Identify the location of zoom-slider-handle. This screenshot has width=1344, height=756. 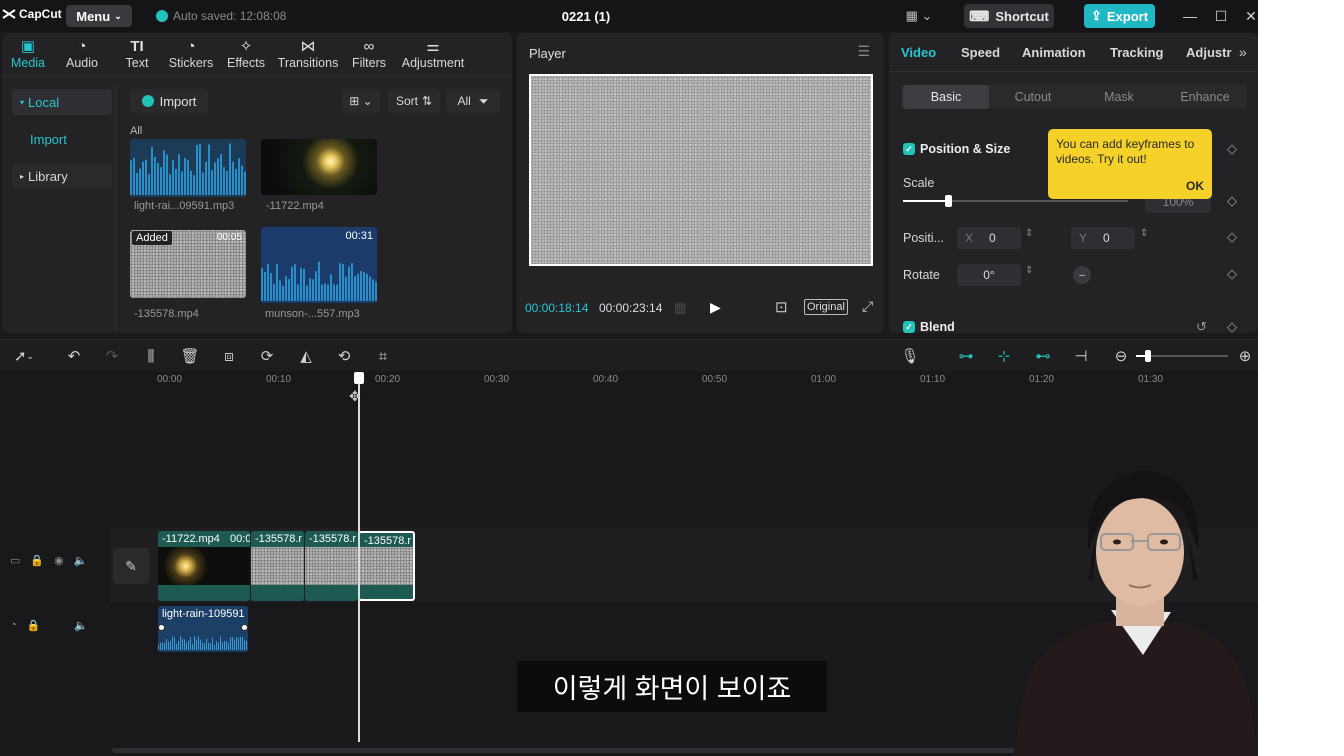
(1148, 356).